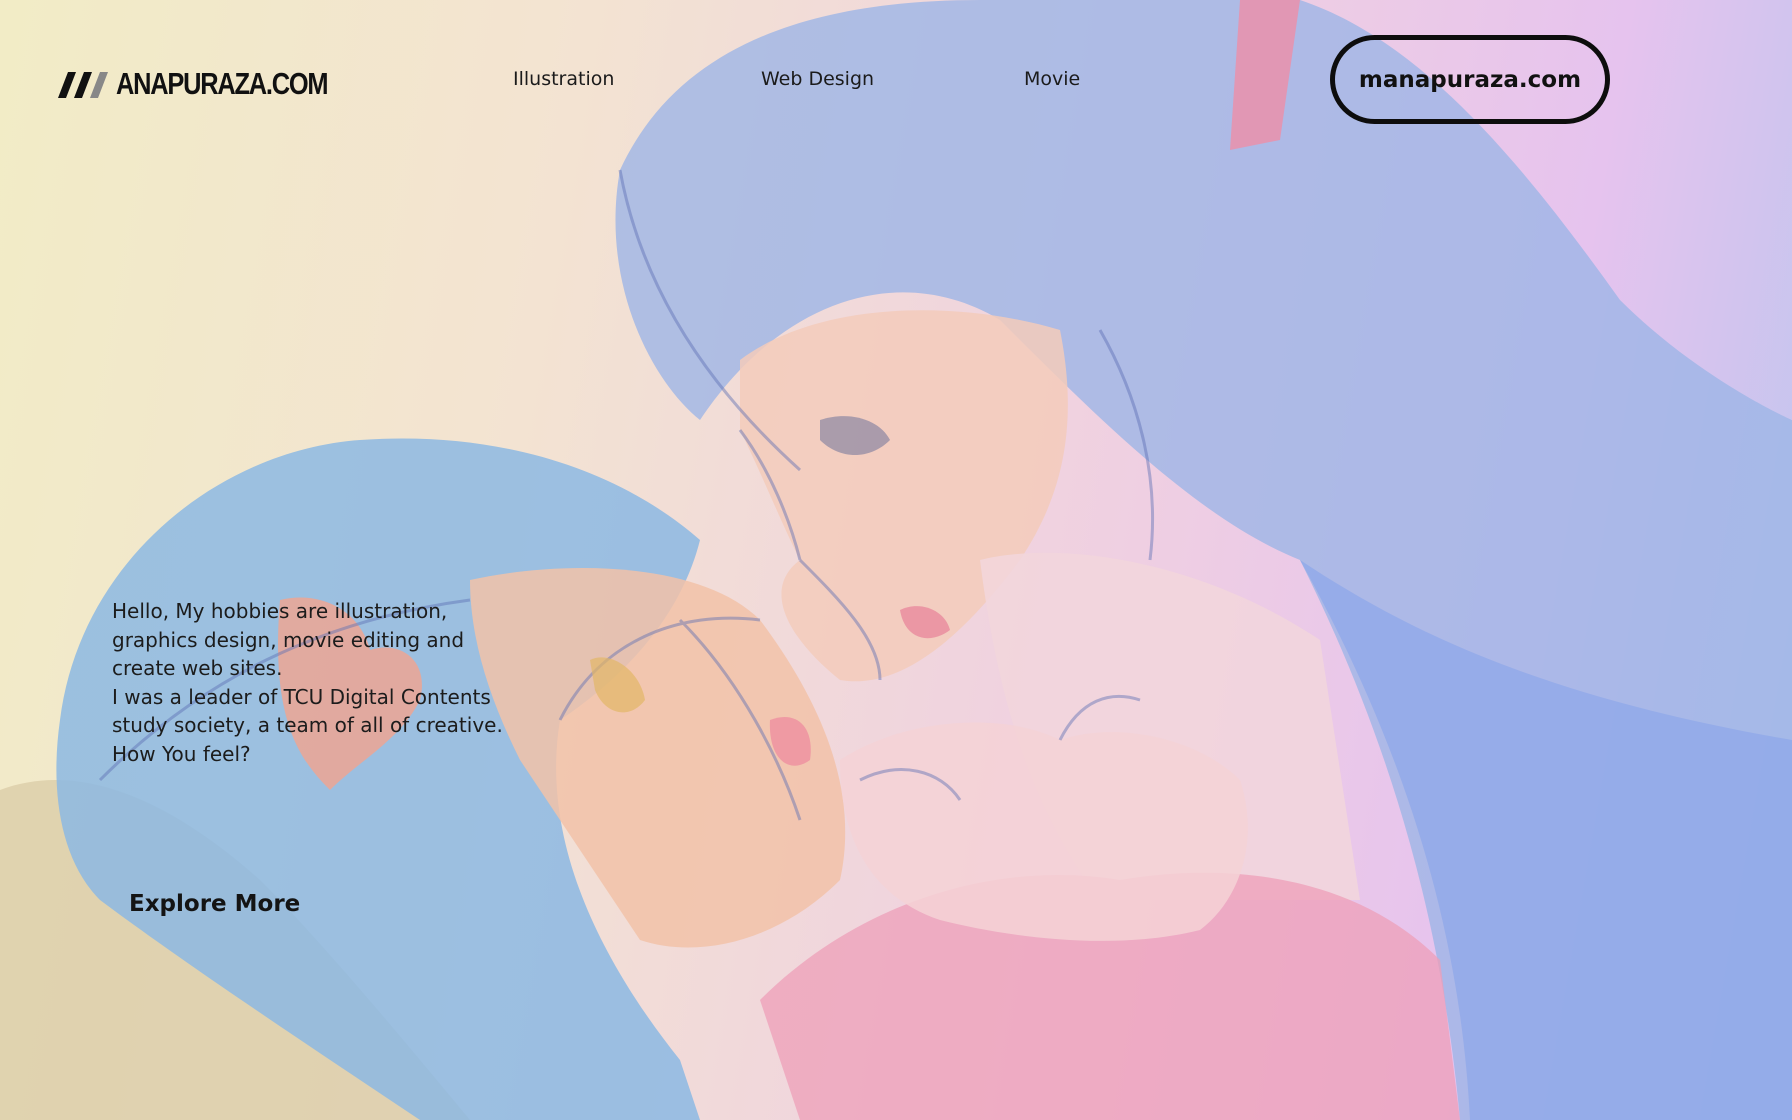 This screenshot has width=1792, height=1120. Describe the element at coordinates (301, 696) in the screenshot. I see `intro-line: I was a leader of TCU Digital Contents` at that location.